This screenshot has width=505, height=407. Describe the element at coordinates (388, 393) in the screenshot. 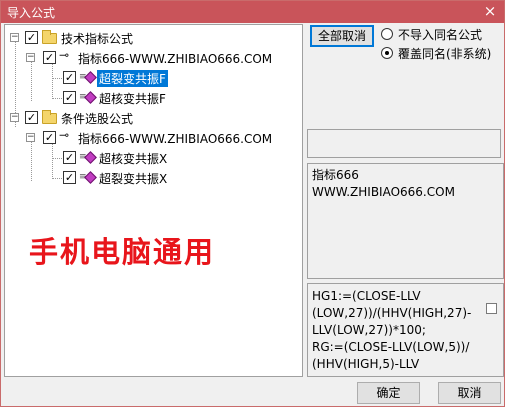

I see `ok-button: 确定` at that location.